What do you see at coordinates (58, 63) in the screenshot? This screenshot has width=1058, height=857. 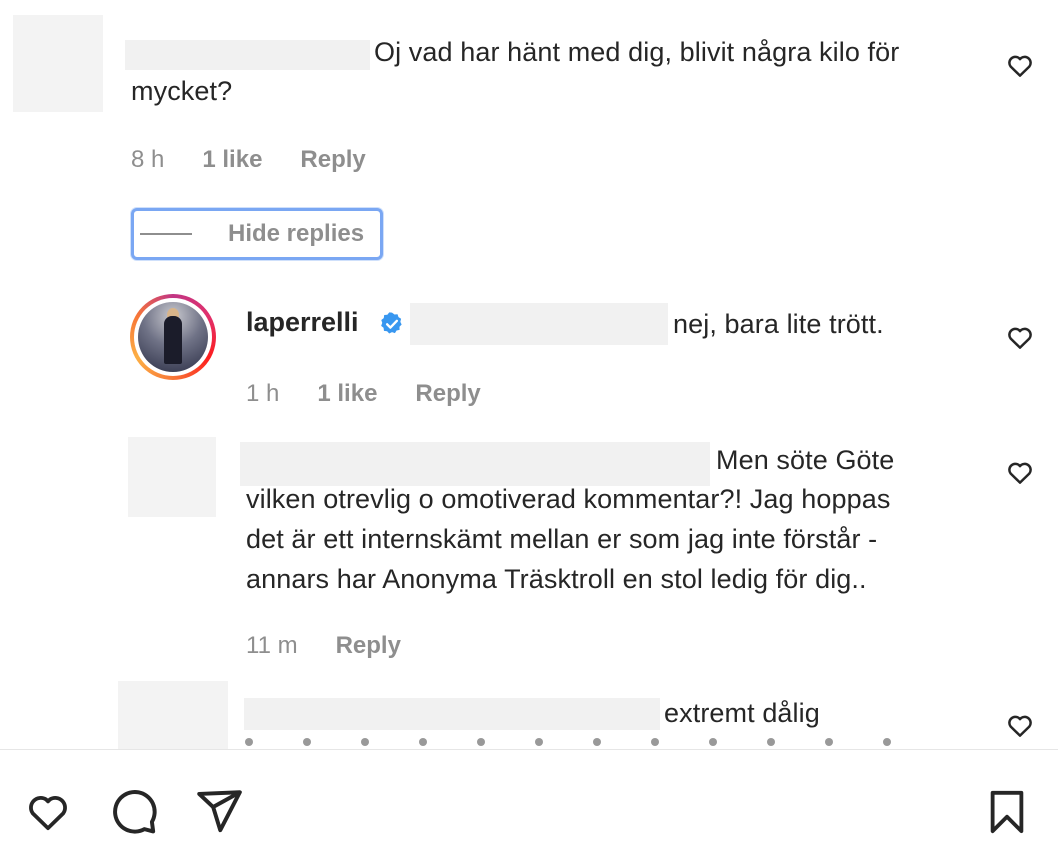 I see `commenter-avatar` at bounding box center [58, 63].